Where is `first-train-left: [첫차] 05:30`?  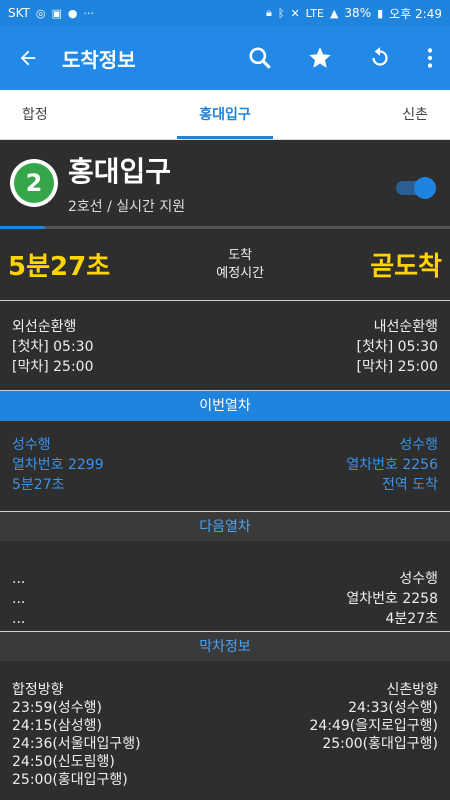
first-train-left: [첫차] 05:30 is located at coordinates (53, 347).